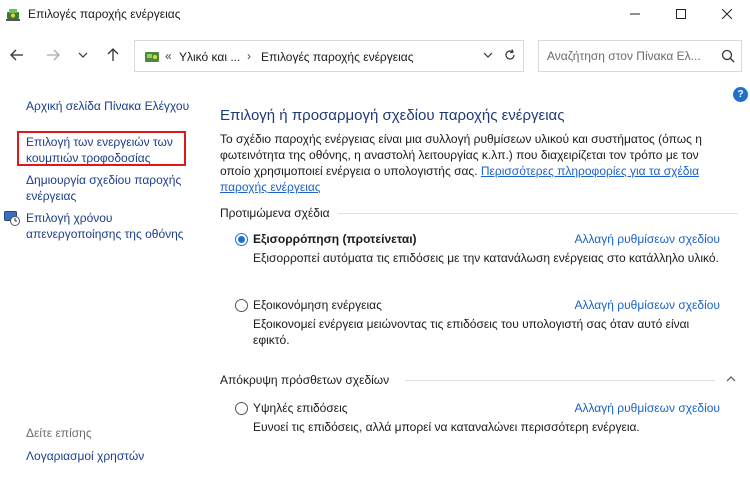 This screenshot has width=750, height=480. Describe the element at coordinates (335, 239) in the screenshot. I see `plan-balanced-name: Εξισορρόπηση (προτείνεται)` at that location.